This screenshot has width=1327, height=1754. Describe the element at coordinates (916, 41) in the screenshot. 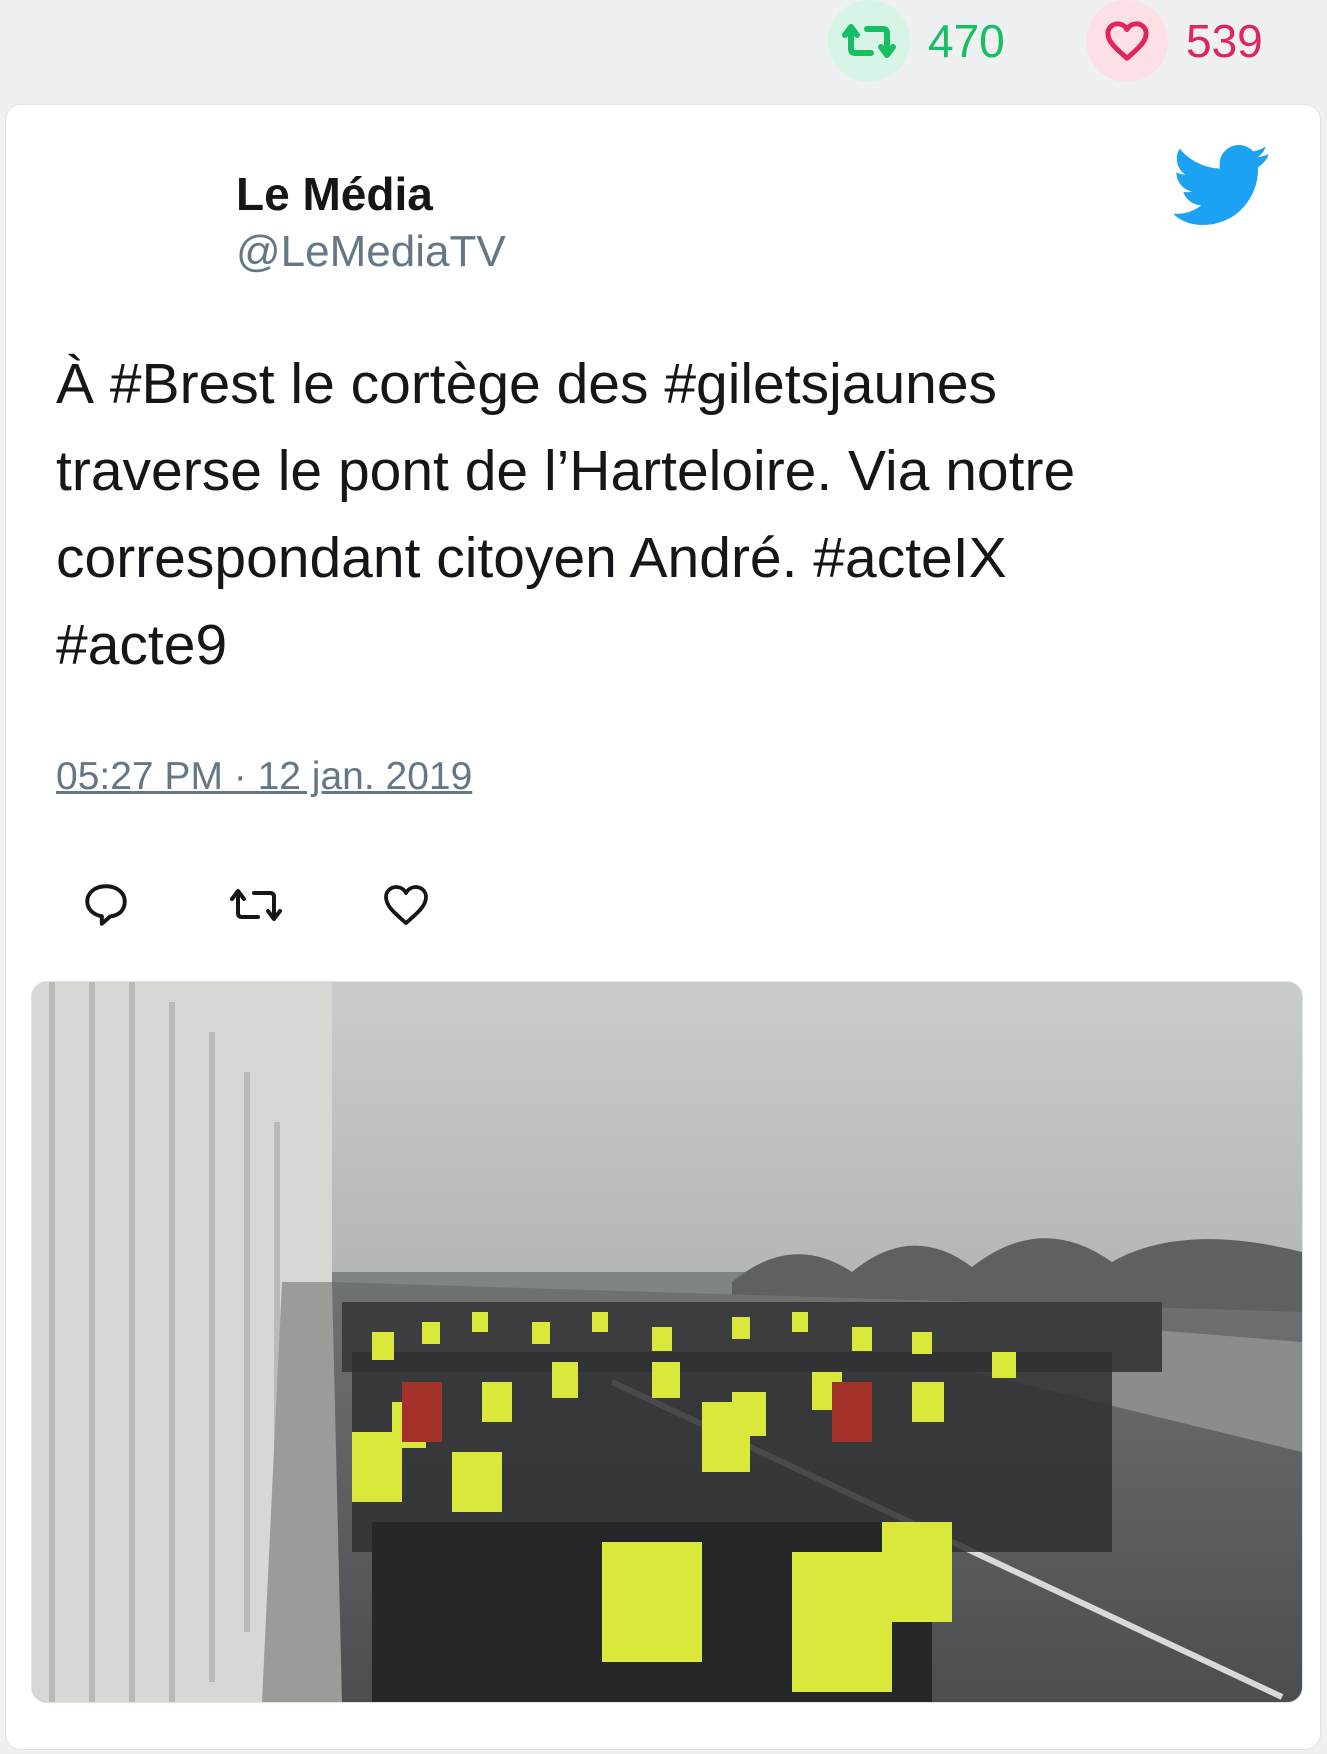

I see `retweet-stat: 470` at that location.